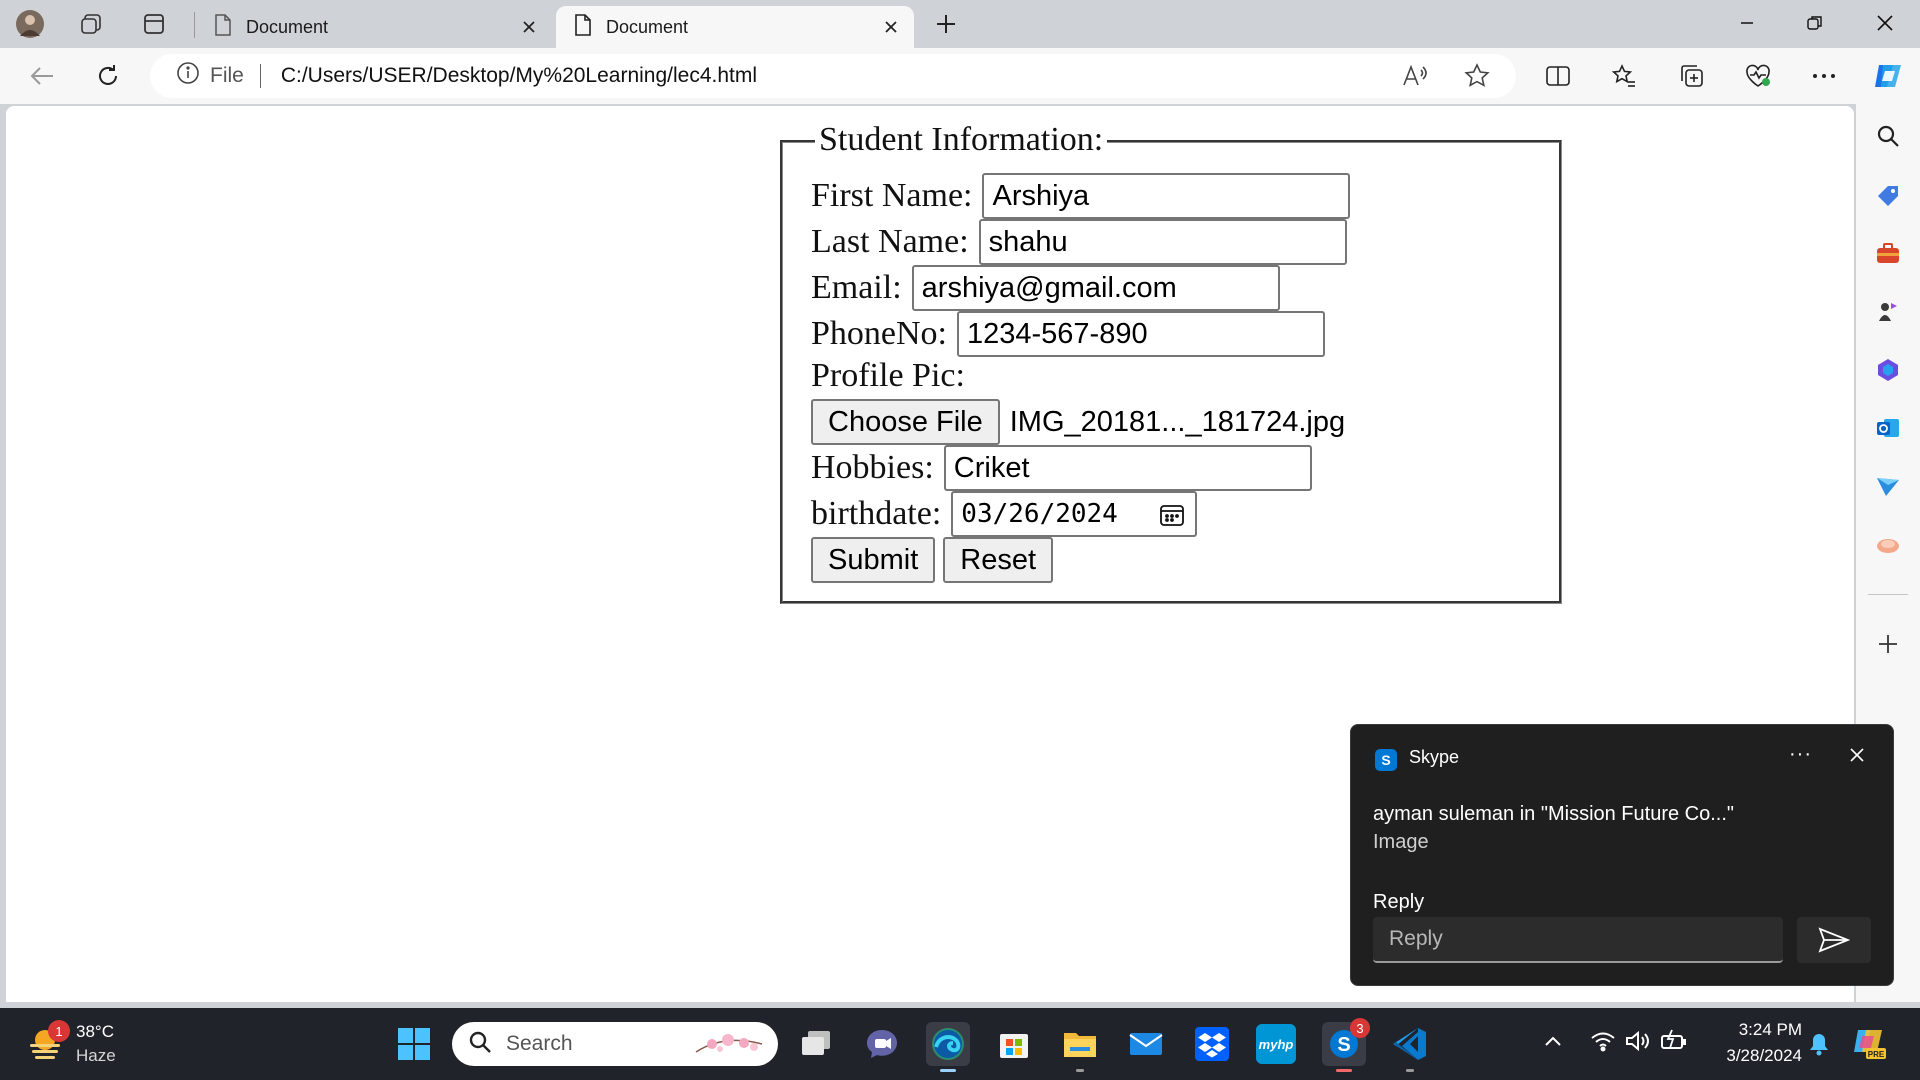  I want to click on clock-date: 3/28/2024, so click(1751, 1056).